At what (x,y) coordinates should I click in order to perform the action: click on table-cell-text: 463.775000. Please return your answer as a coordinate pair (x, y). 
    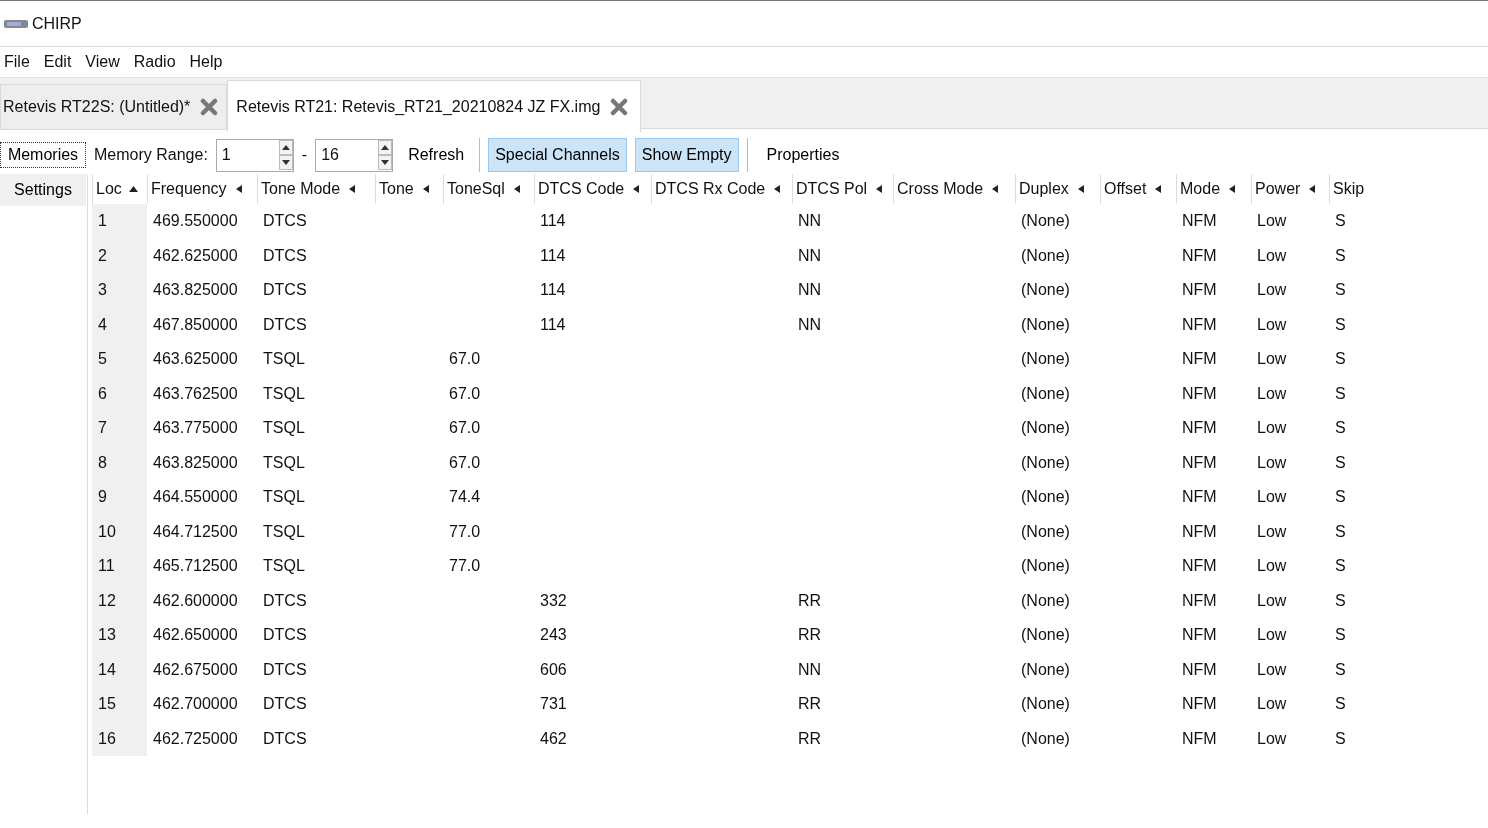
    Looking at the image, I should click on (195, 428).